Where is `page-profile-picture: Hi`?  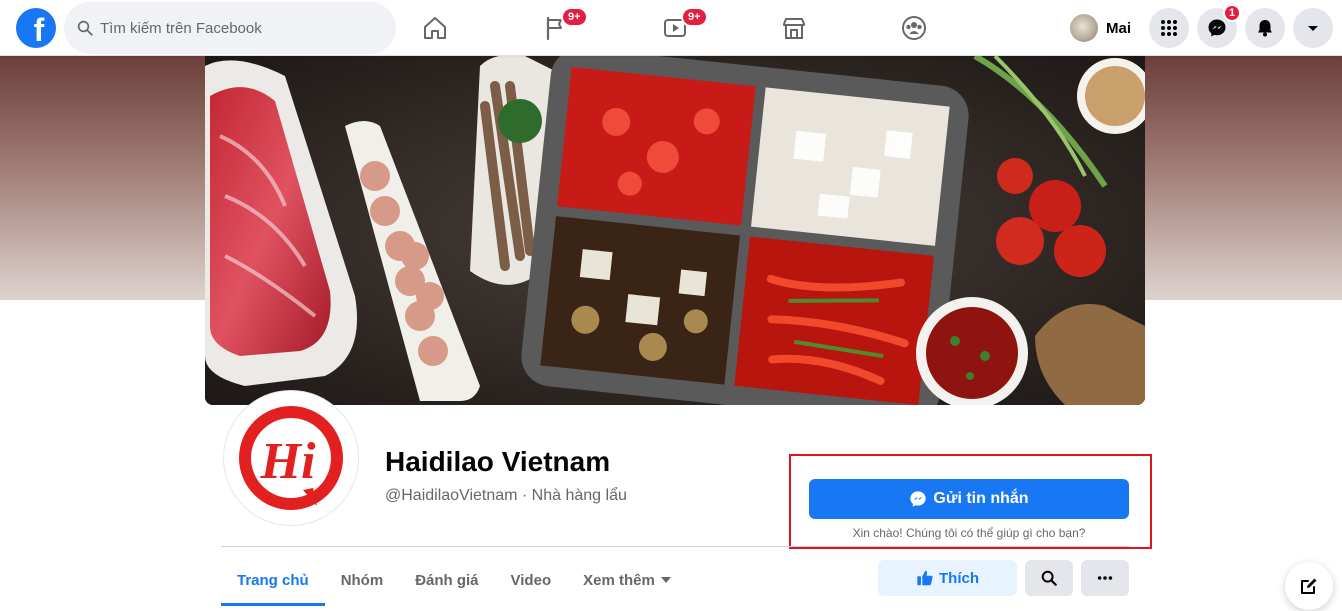
page-profile-picture: Hi is located at coordinates (291, 458).